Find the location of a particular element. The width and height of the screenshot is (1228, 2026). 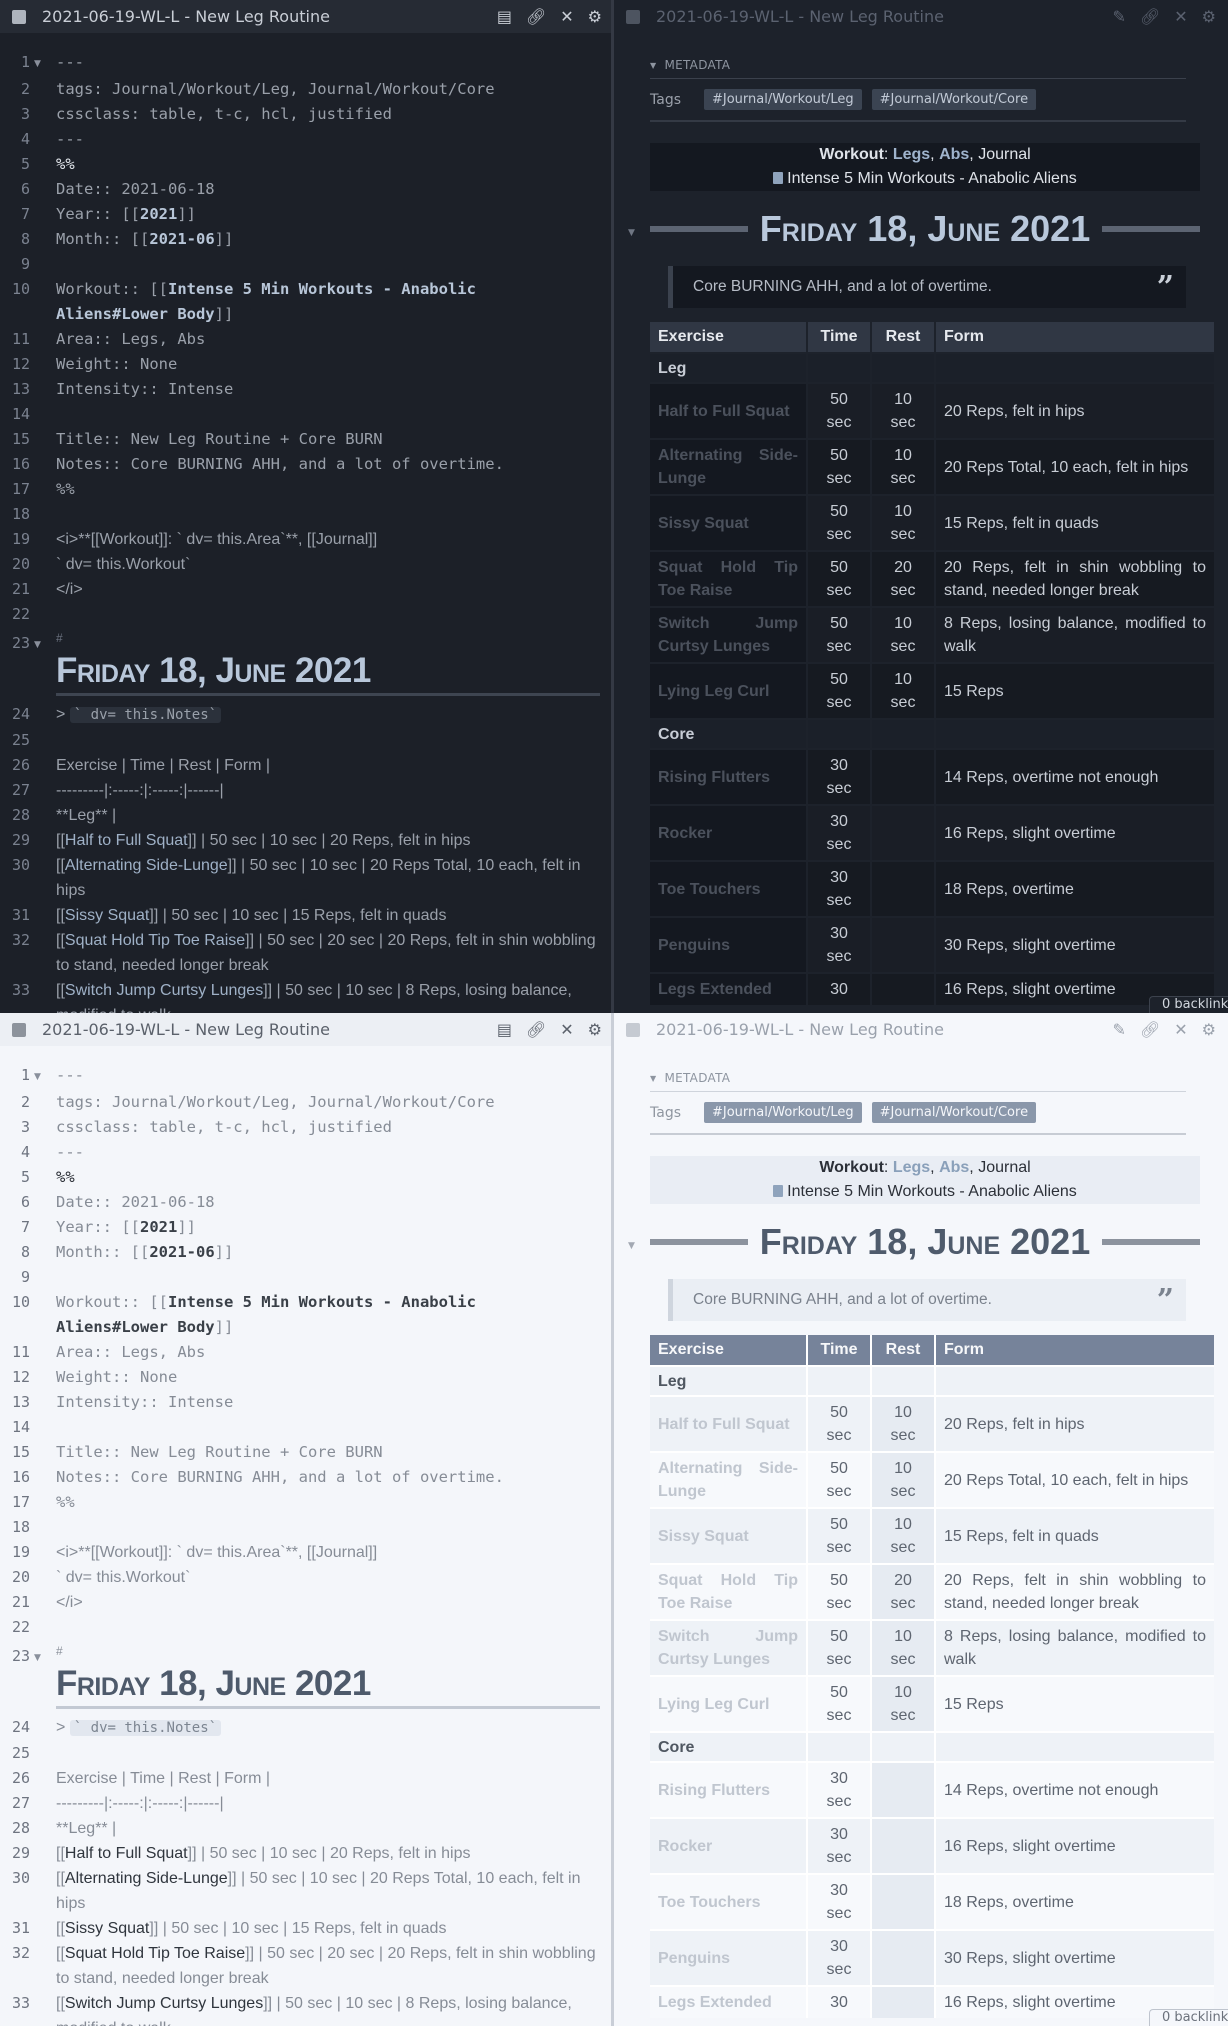

area-line: Area:: Legs, Abs is located at coordinates (131, 1352).